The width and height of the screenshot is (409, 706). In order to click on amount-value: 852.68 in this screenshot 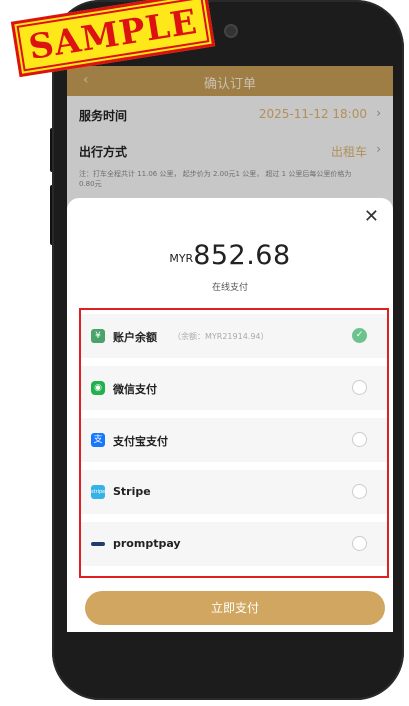, I will do `click(242, 255)`.